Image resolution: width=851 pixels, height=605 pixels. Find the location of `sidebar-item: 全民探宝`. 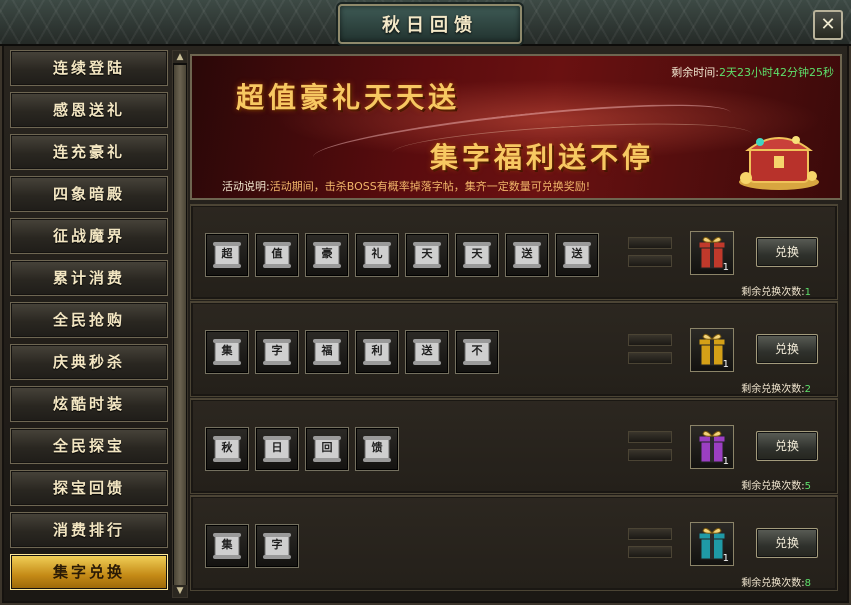

sidebar-item: 全民探宝 is located at coordinates (89, 446).